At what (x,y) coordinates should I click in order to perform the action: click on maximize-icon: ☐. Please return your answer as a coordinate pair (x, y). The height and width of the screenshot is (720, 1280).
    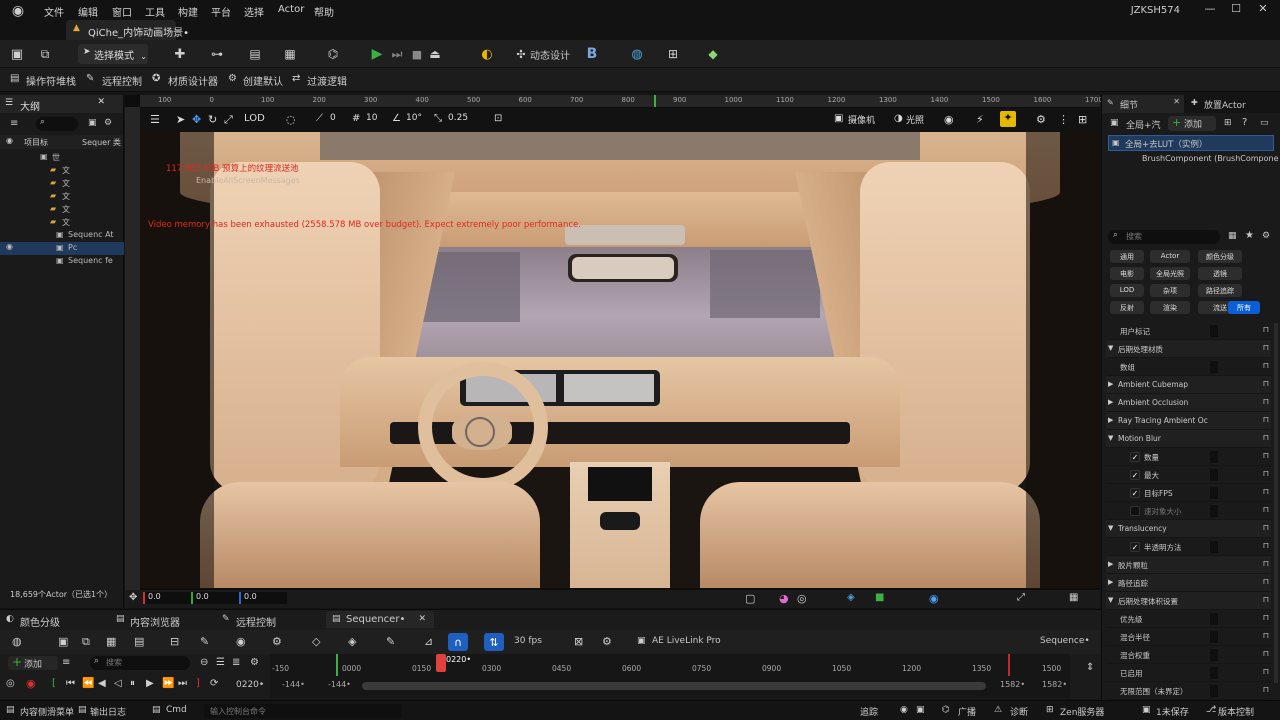
    Looking at the image, I should click on (1236, 10).